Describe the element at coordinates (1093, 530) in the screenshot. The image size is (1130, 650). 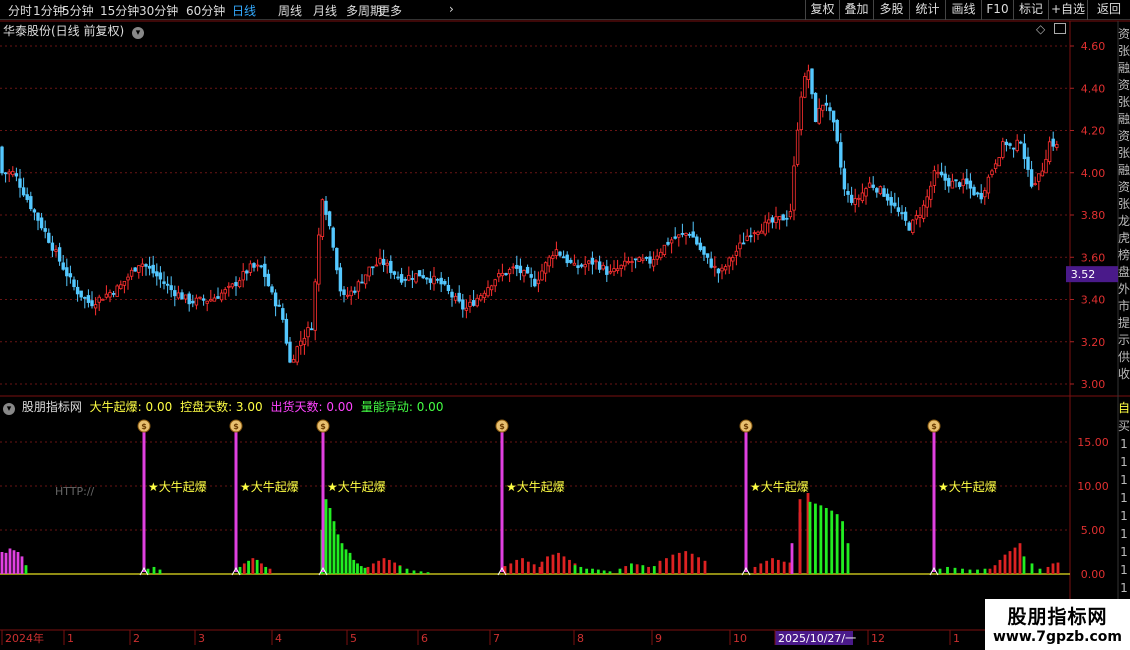
I see `ind-tick-label: 5.00` at that location.